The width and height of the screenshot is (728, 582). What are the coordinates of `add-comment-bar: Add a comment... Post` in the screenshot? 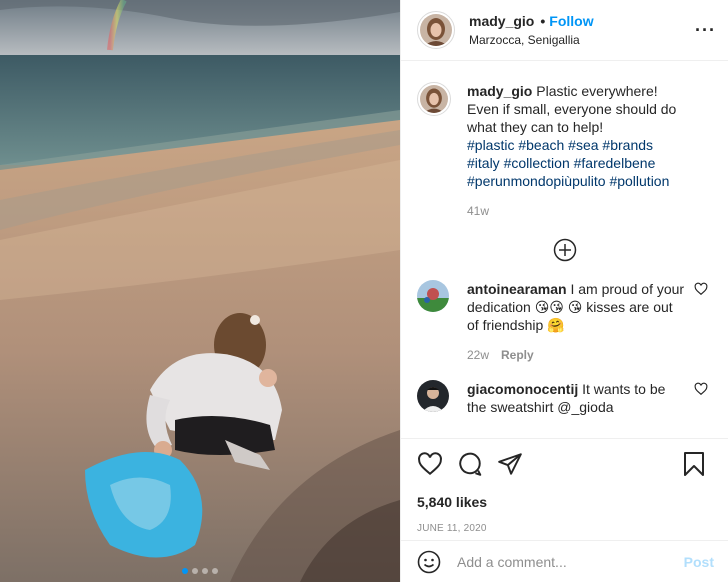 It's located at (564, 561).